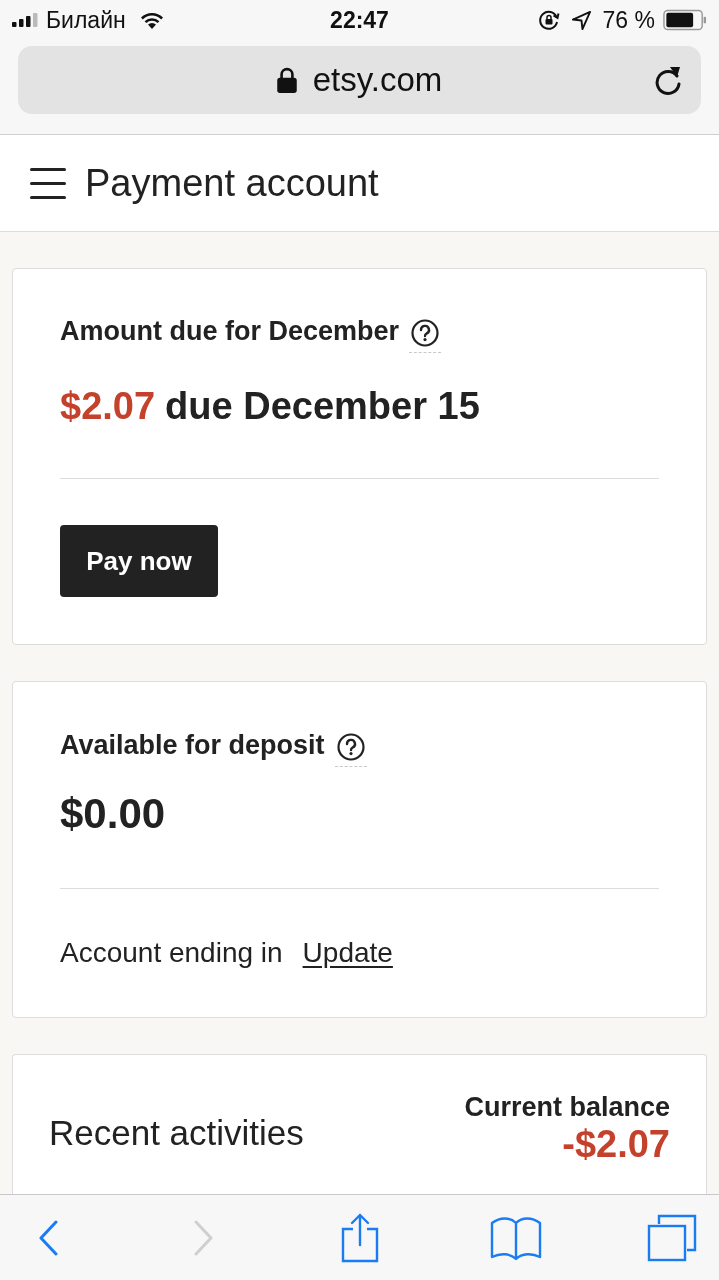  Describe the element at coordinates (322, 406) in the screenshot. I see `due-date: due December 15` at that location.